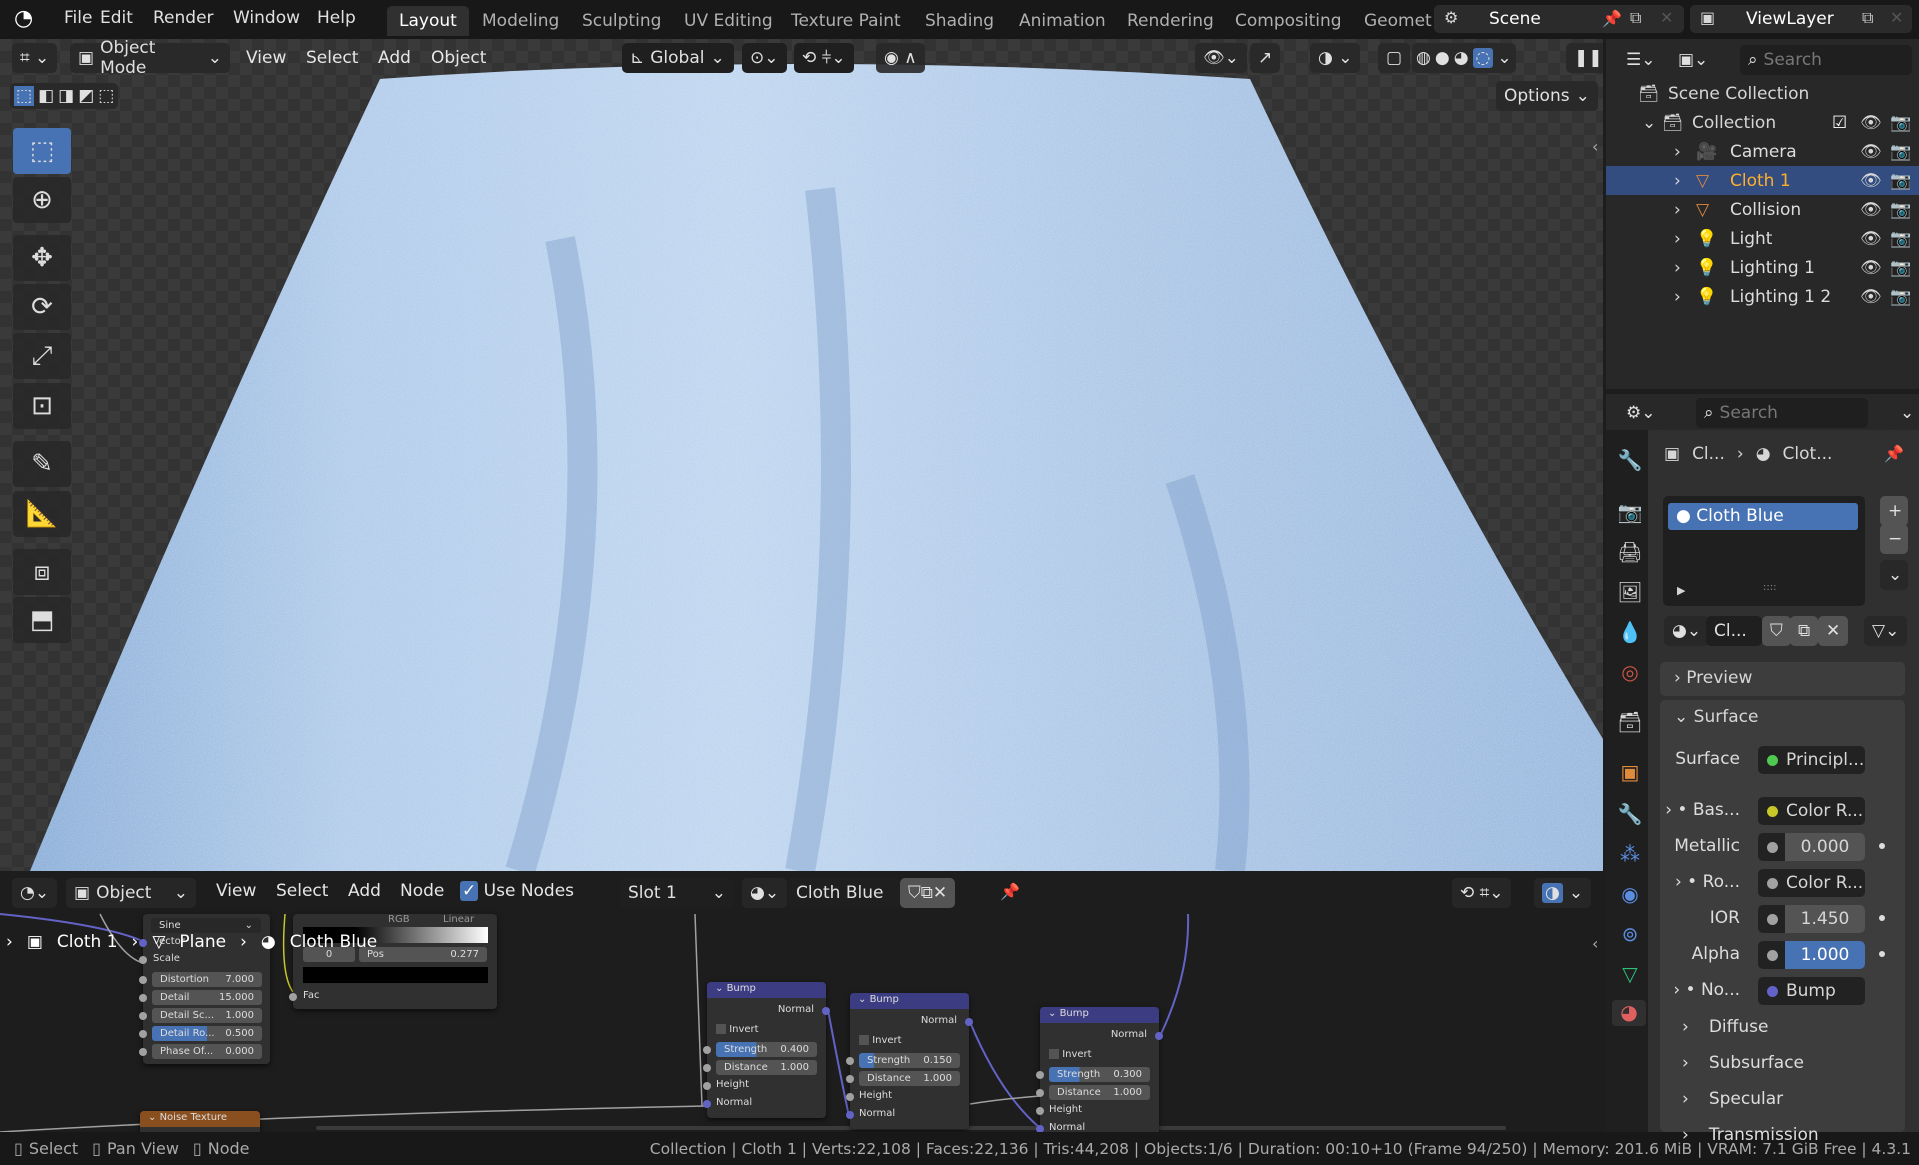 This screenshot has width=1919, height=1165. Describe the element at coordinates (1483, 58) in the screenshot. I see `rendered-shading-icon: ◌` at that location.